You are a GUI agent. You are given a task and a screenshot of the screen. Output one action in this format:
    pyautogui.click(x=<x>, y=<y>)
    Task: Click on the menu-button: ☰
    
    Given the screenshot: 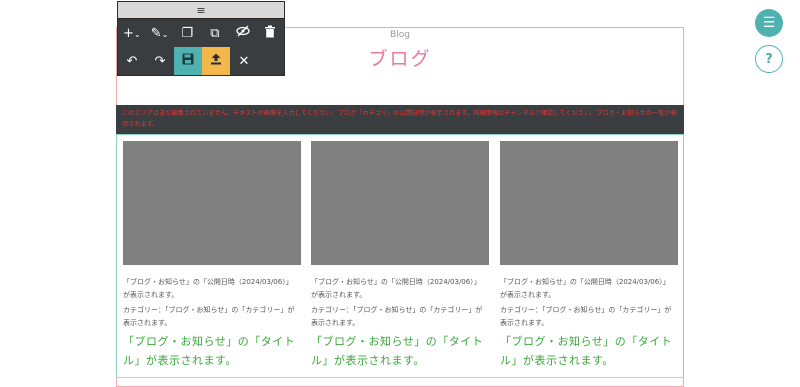 What is the action you would take?
    pyautogui.click(x=769, y=23)
    